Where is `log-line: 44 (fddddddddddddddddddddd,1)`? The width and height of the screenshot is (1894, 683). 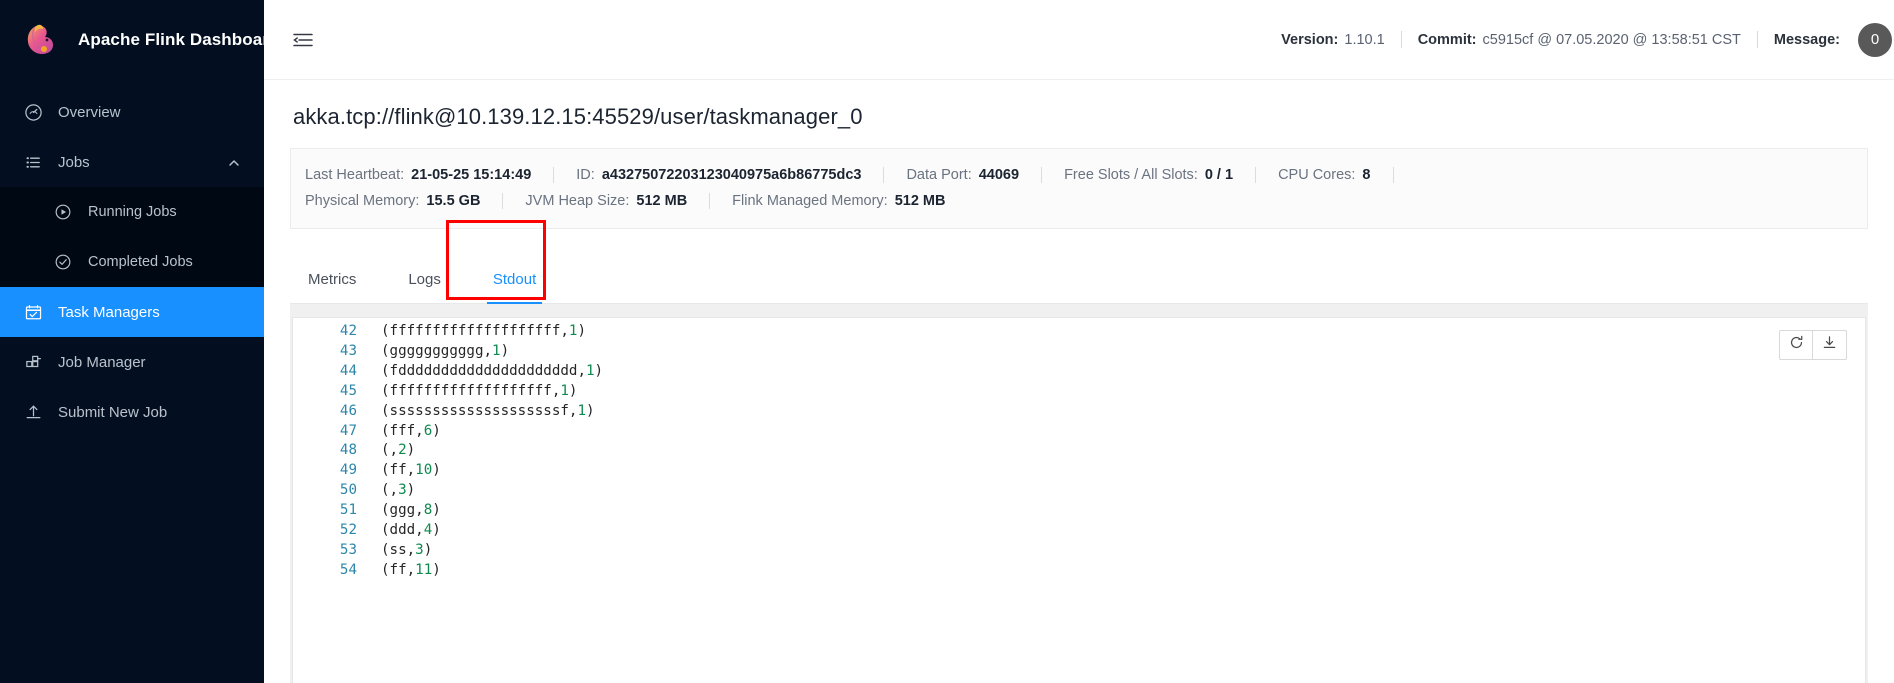 log-line: 44 (fddddddddddddddddddddd,1) is located at coordinates (1079, 372).